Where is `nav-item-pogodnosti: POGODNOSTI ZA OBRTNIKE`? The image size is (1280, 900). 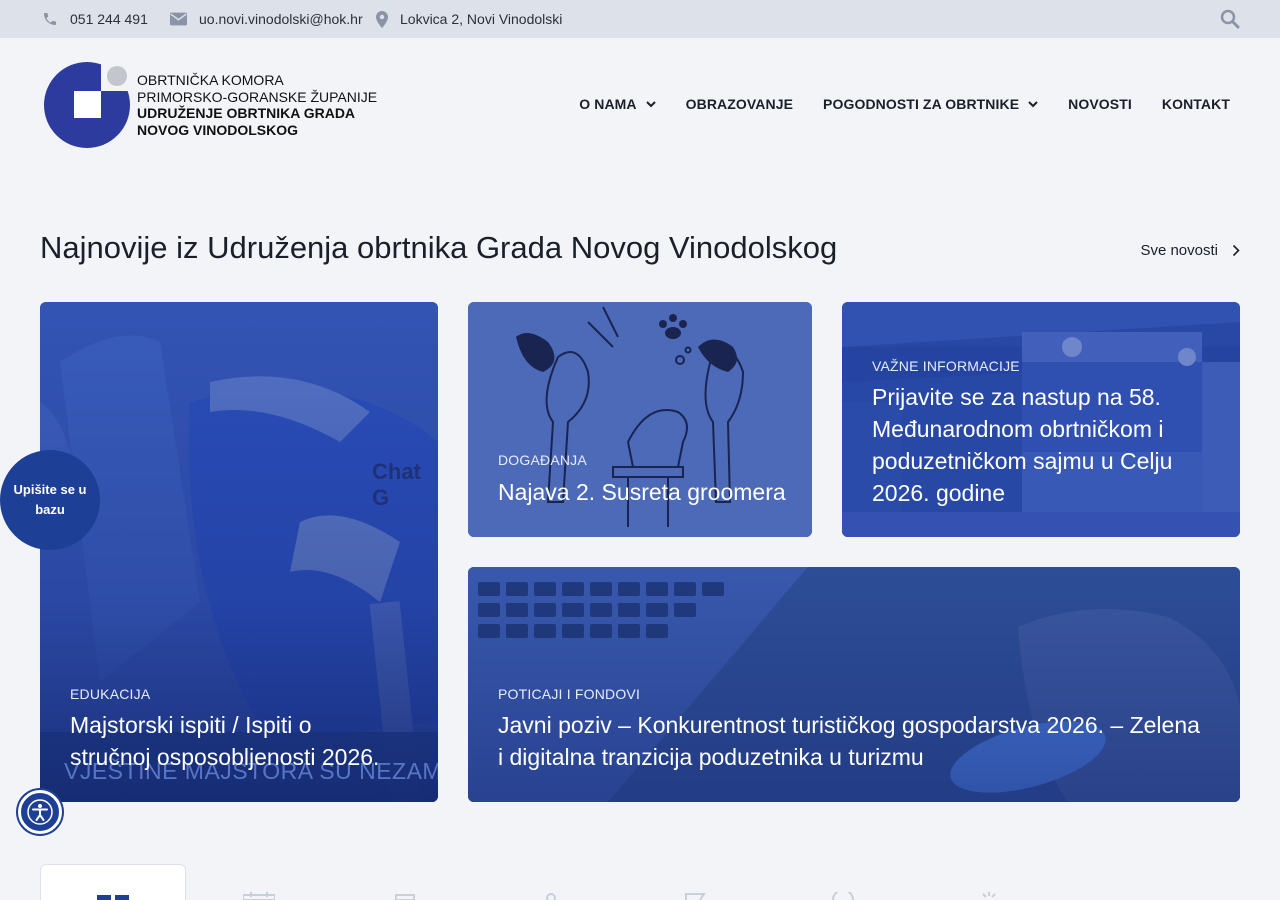 nav-item-pogodnosti: POGODNOSTI ZA OBRTNIKE is located at coordinates (930, 104).